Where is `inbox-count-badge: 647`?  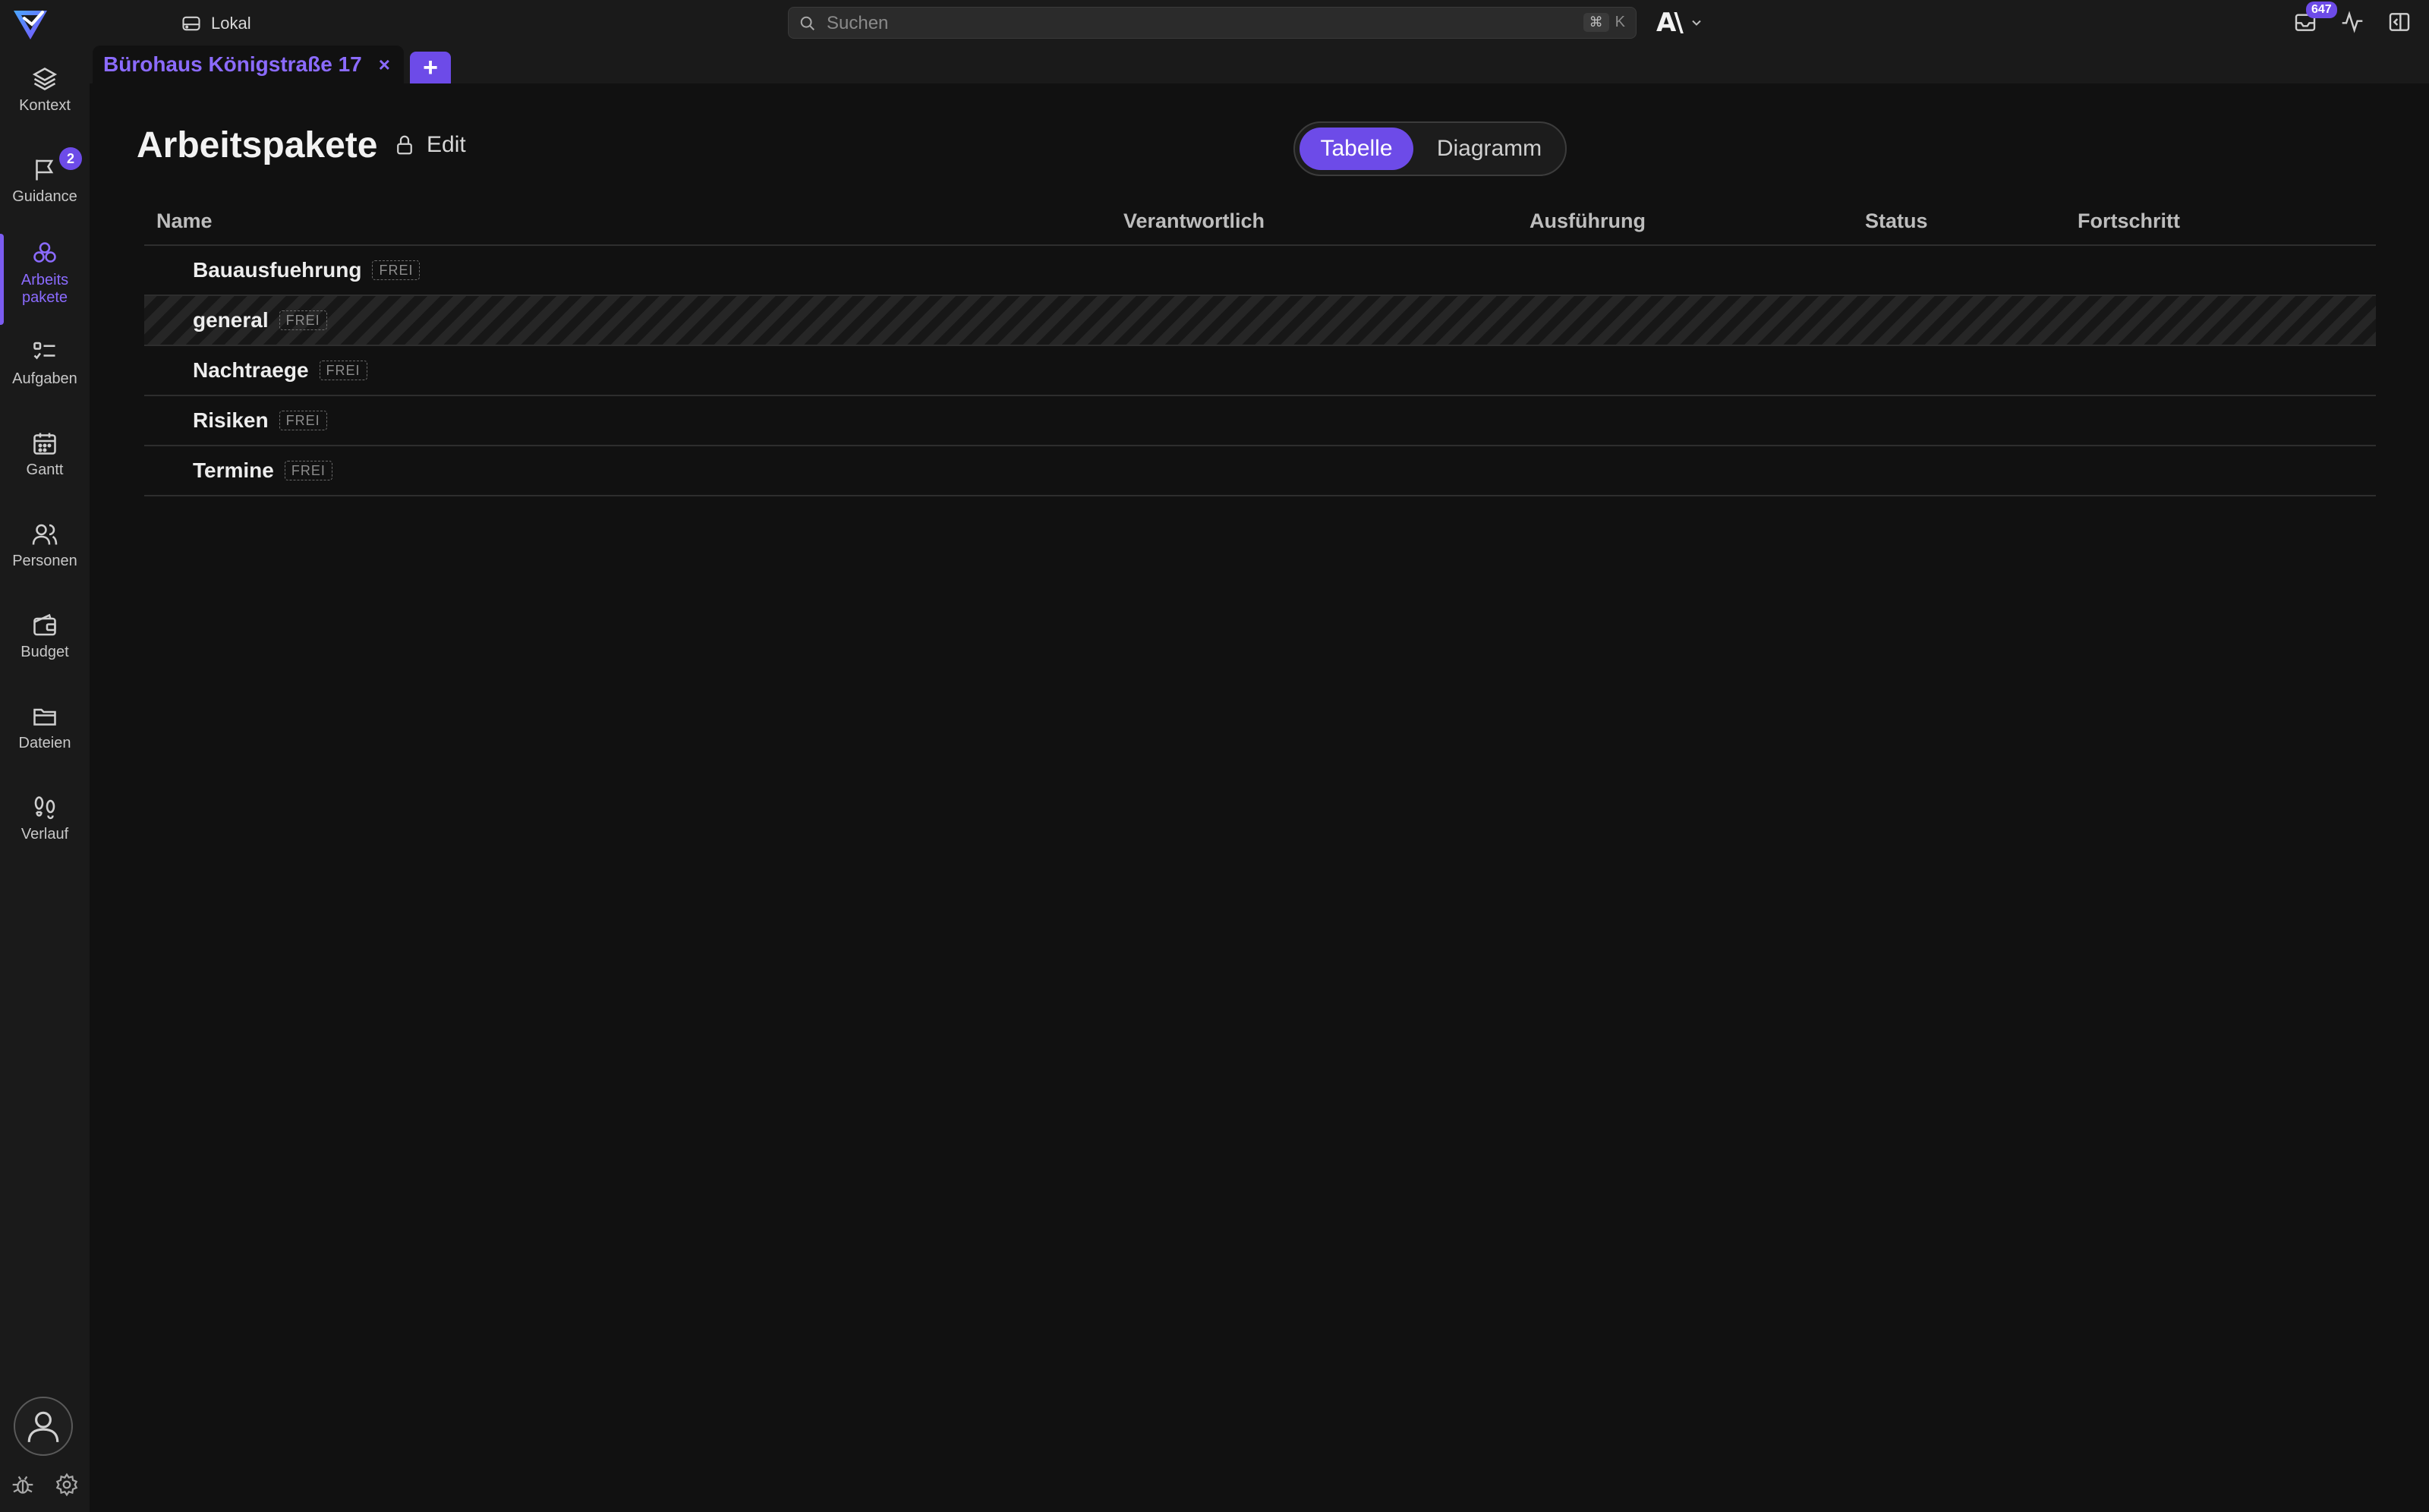
inbox-count-badge: 647 is located at coordinates (2321, 10).